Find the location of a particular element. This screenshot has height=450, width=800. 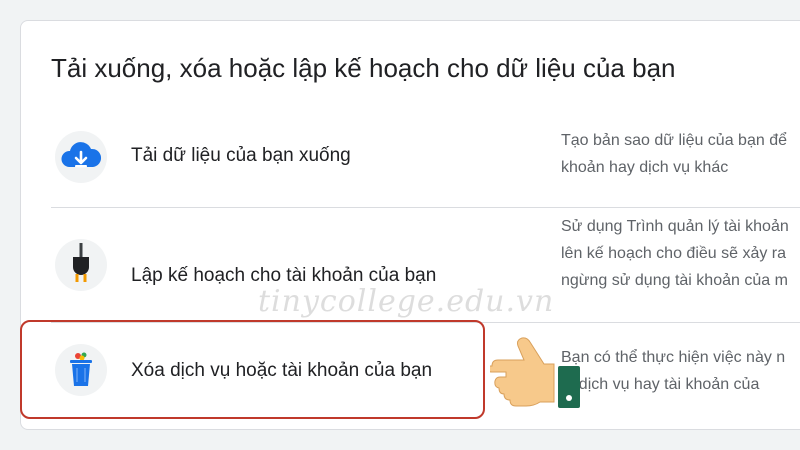

watermark: tinycollege.edu.vn is located at coordinates (406, 301).